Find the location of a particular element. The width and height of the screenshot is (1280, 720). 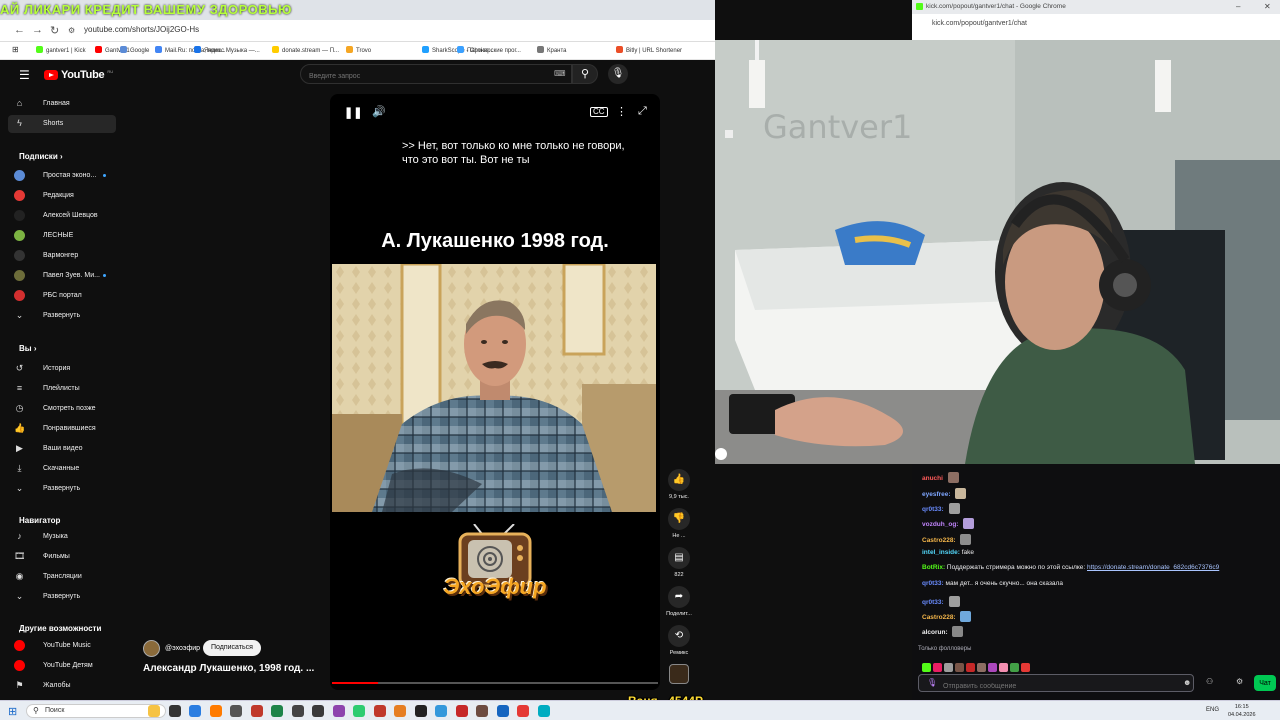

captions-icon: CC is located at coordinates (599, 112).